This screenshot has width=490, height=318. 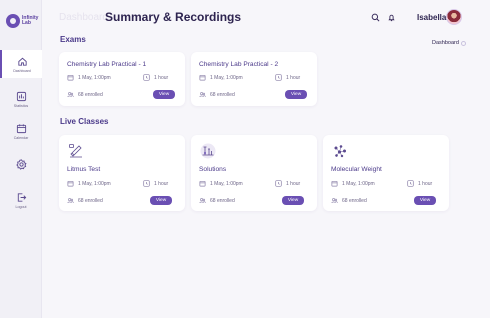 I want to click on sidebar-item-label: Statistics, so click(x=21, y=105).